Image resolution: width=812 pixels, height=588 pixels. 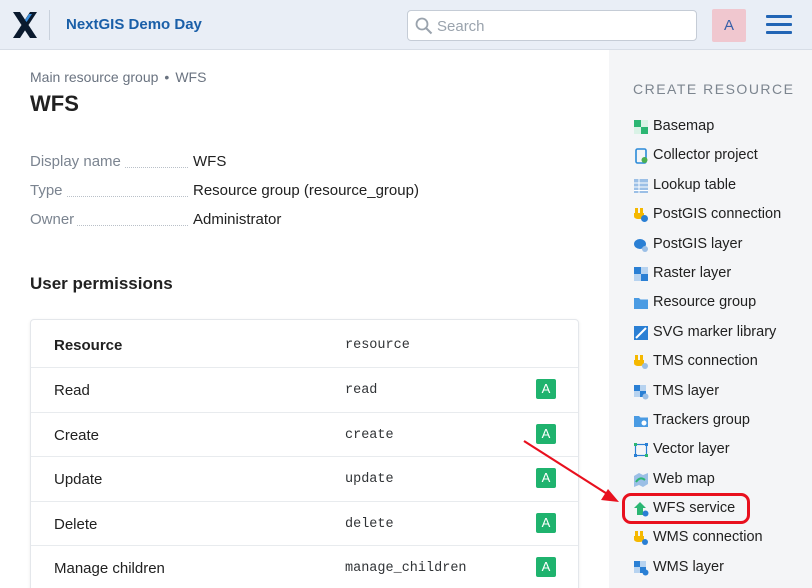 What do you see at coordinates (641, 362) in the screenshot?
I see `tms-connection-icon` at bounding box center [641, 362].